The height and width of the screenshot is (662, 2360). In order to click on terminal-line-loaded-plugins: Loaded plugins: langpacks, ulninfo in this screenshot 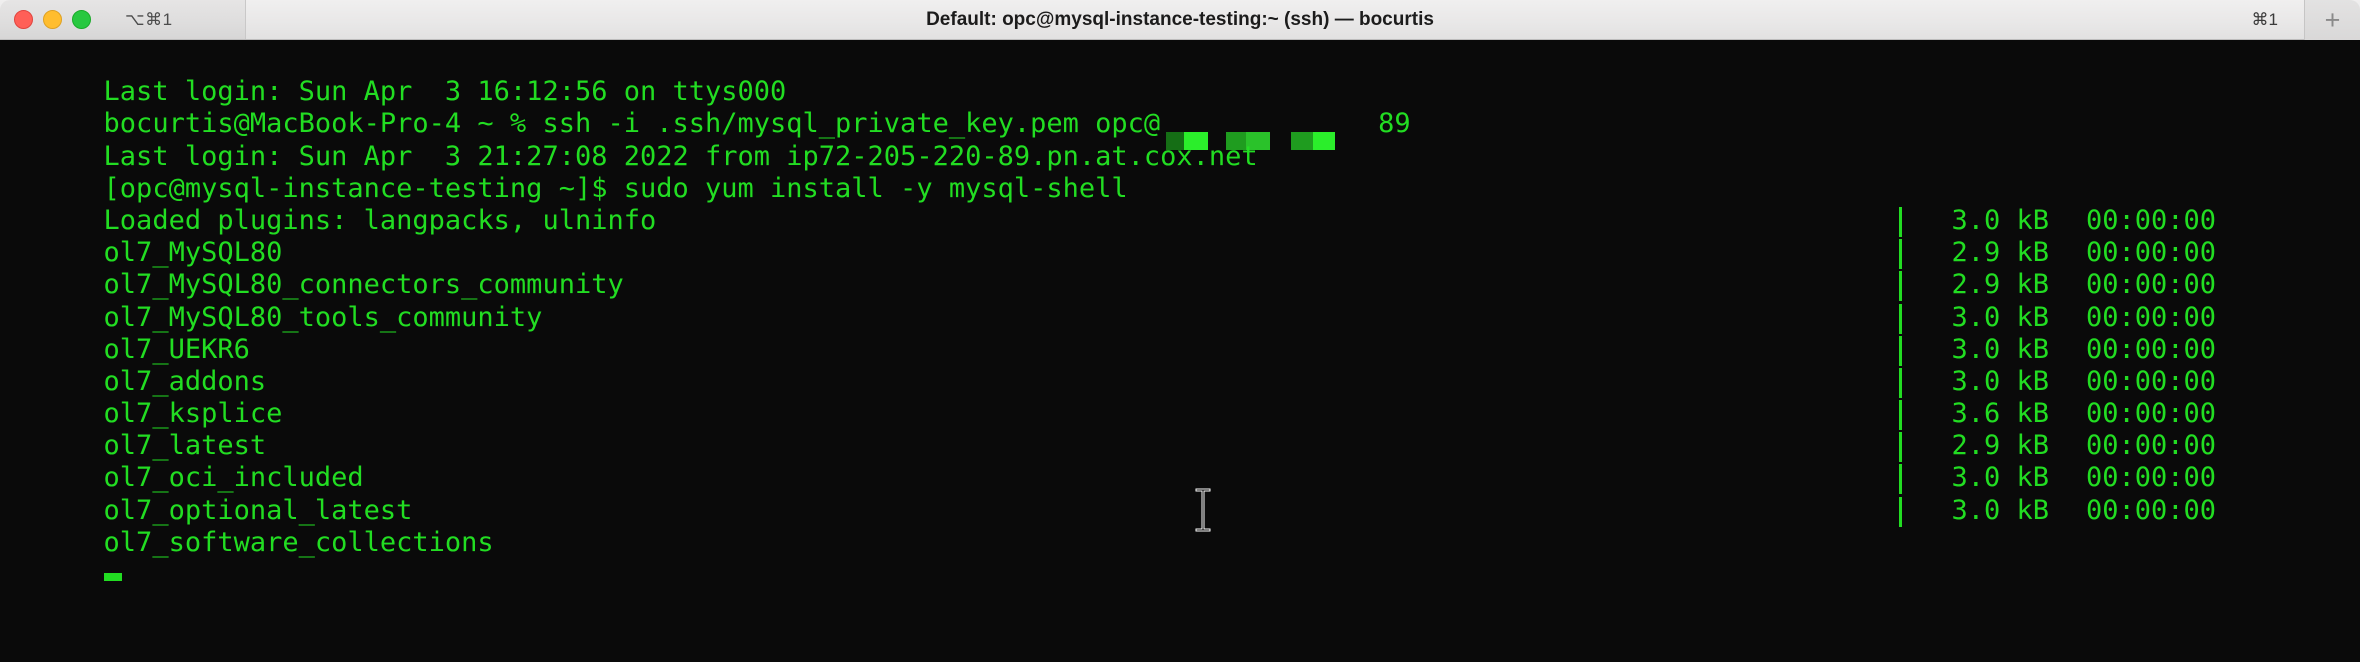, I will do `click(1183, 204)`.